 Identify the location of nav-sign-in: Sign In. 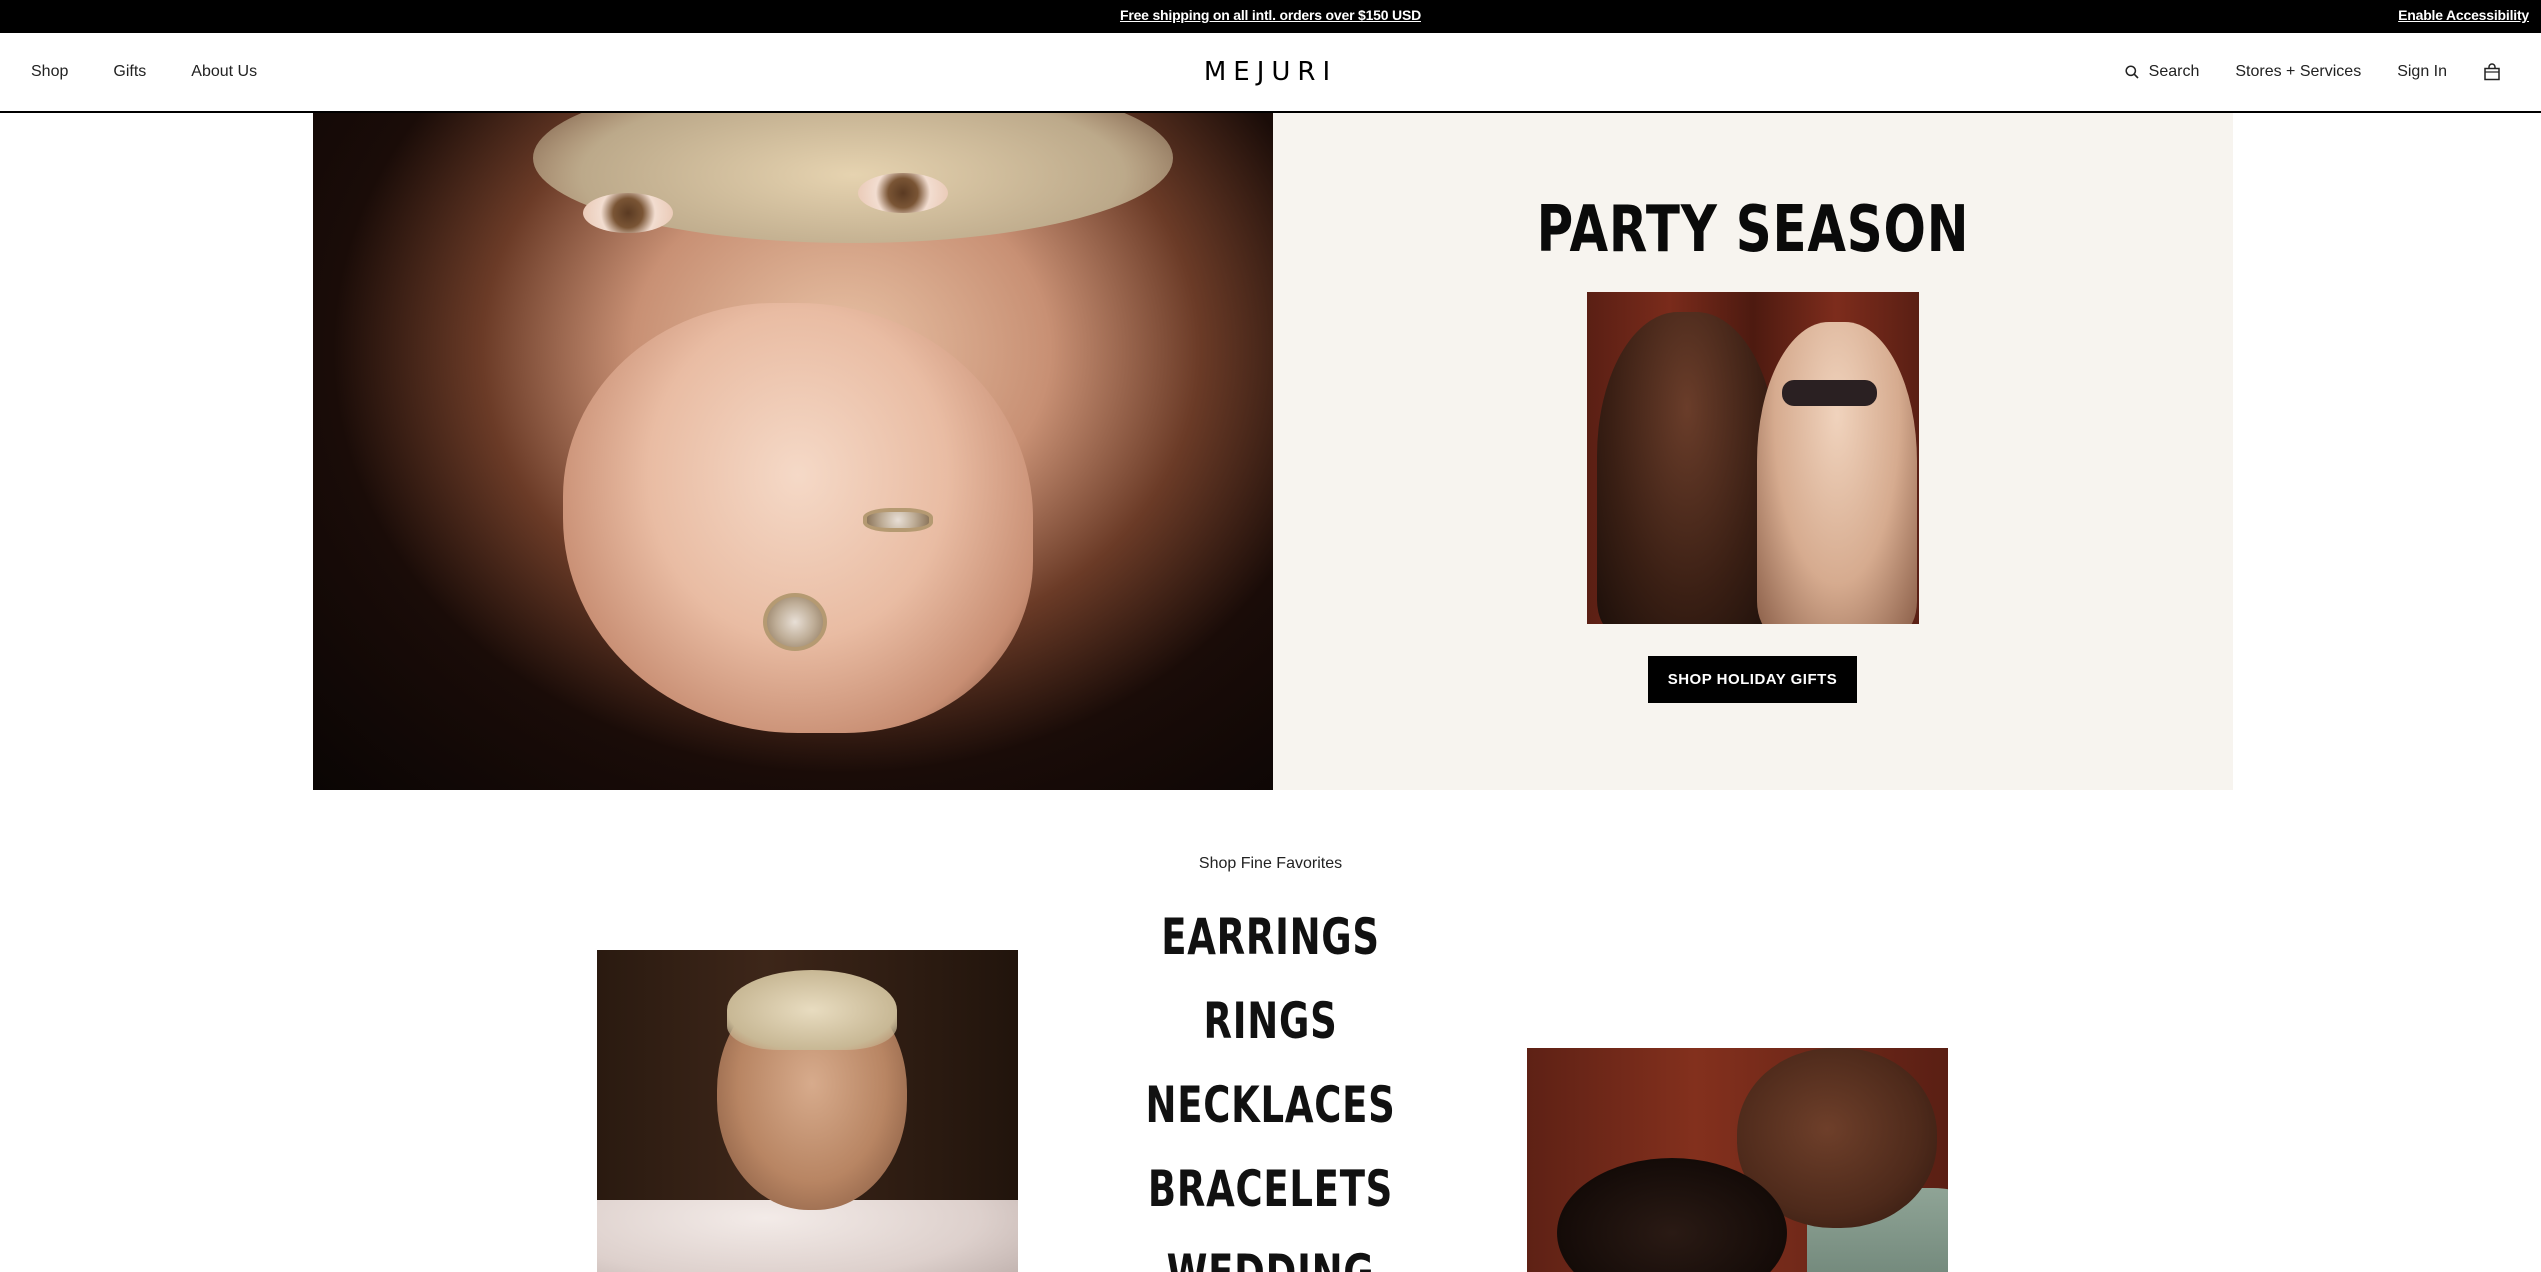
(2422, 72).